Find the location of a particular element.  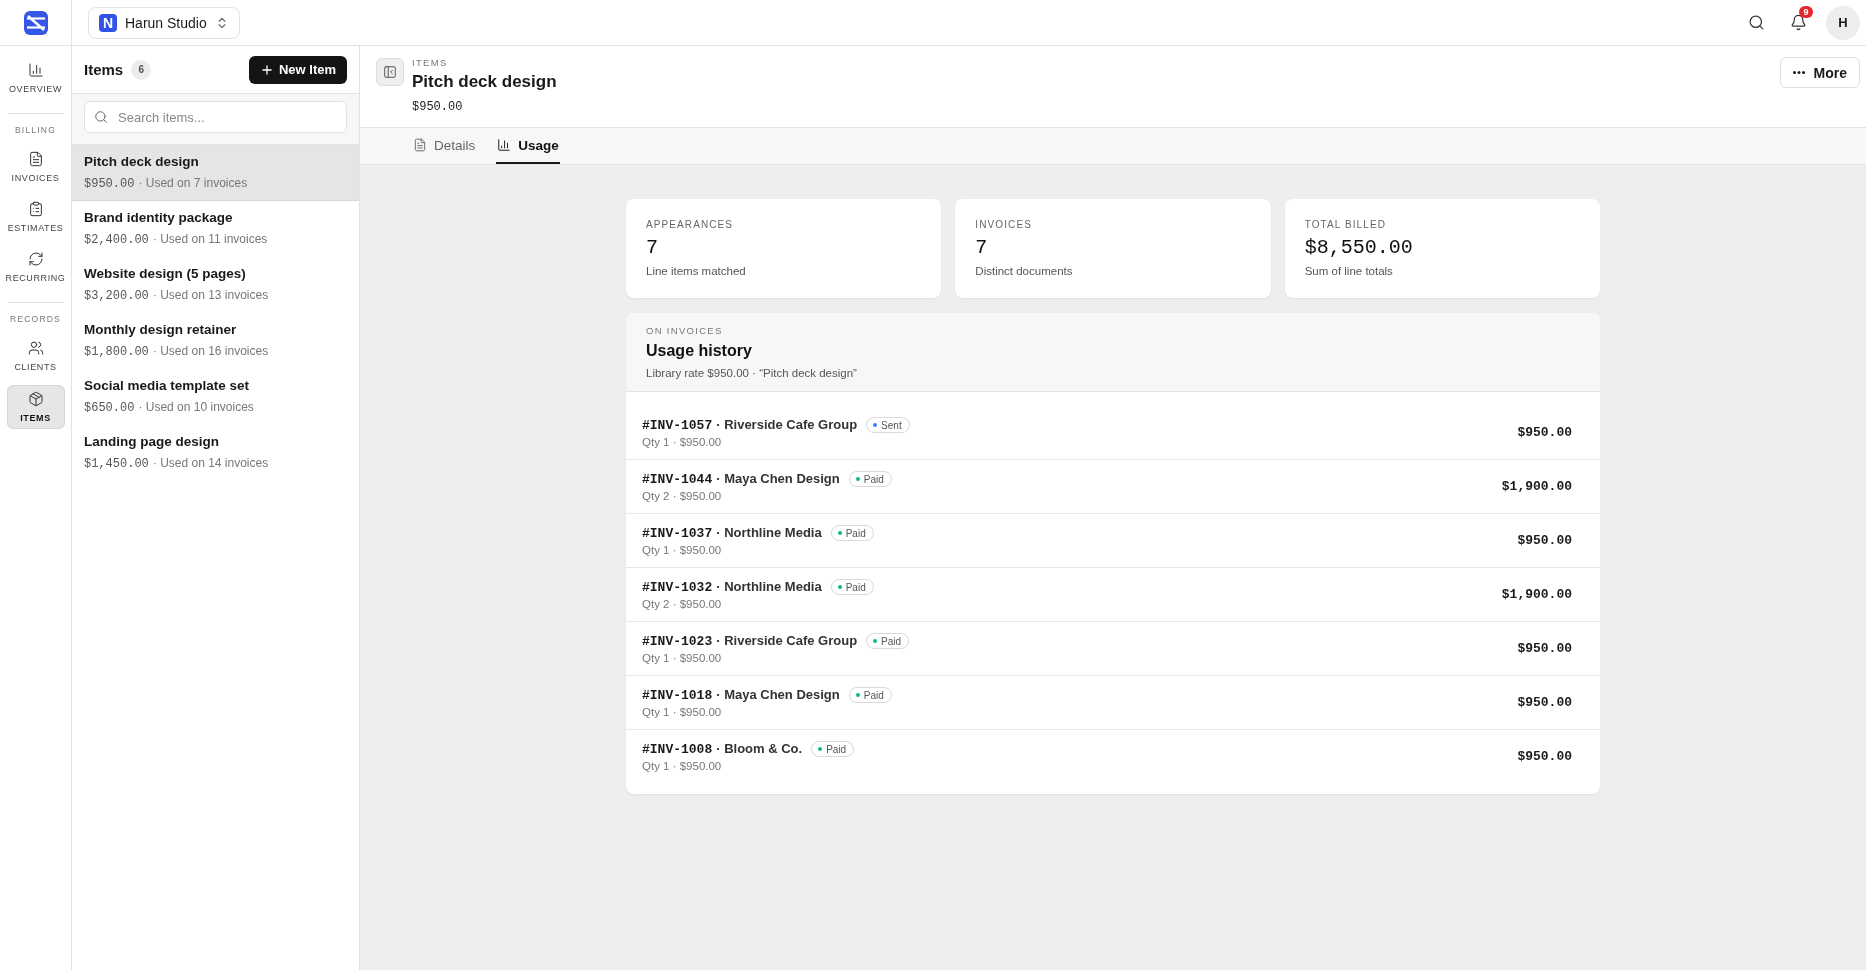

invoice-title: #INV-1023 · Riverside Cafe Group is located at coordinates (750, 641).